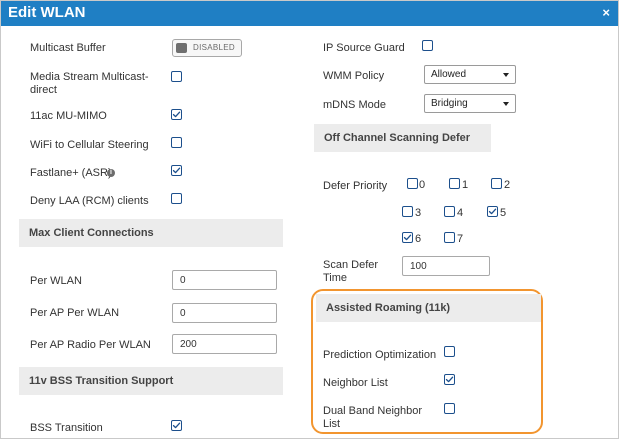  Describe the element at coordinates (380, 355) in the screenshot. I see `prediction-optimization-label: Prediction Optimization` at that location.